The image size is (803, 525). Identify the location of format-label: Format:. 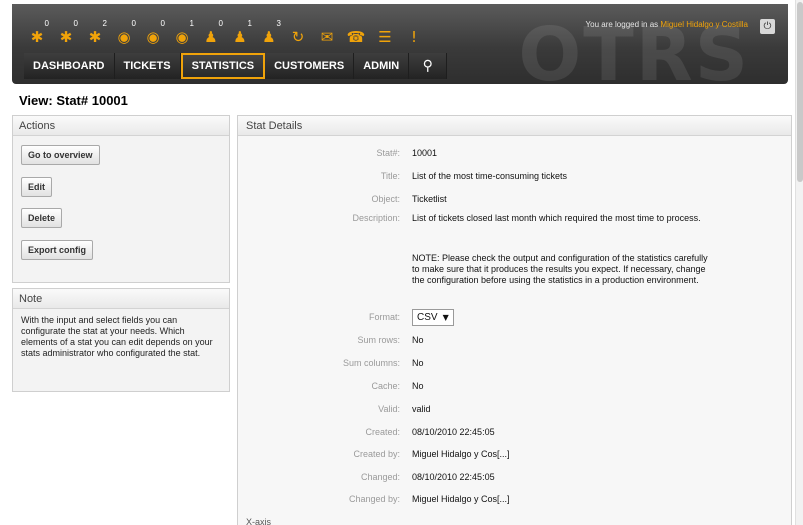
(384, 317).